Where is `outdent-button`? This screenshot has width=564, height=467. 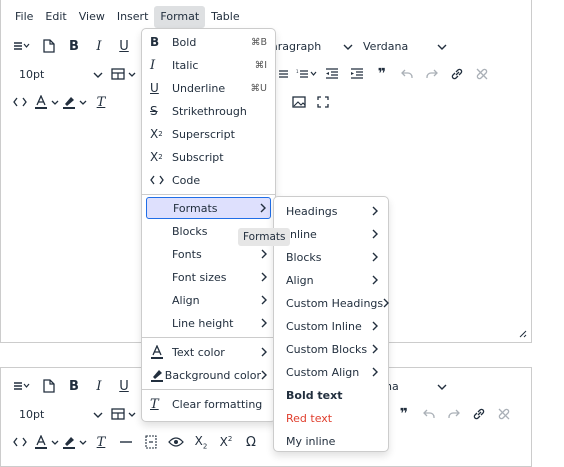
outdent-button is located at coordinates (332, 74).